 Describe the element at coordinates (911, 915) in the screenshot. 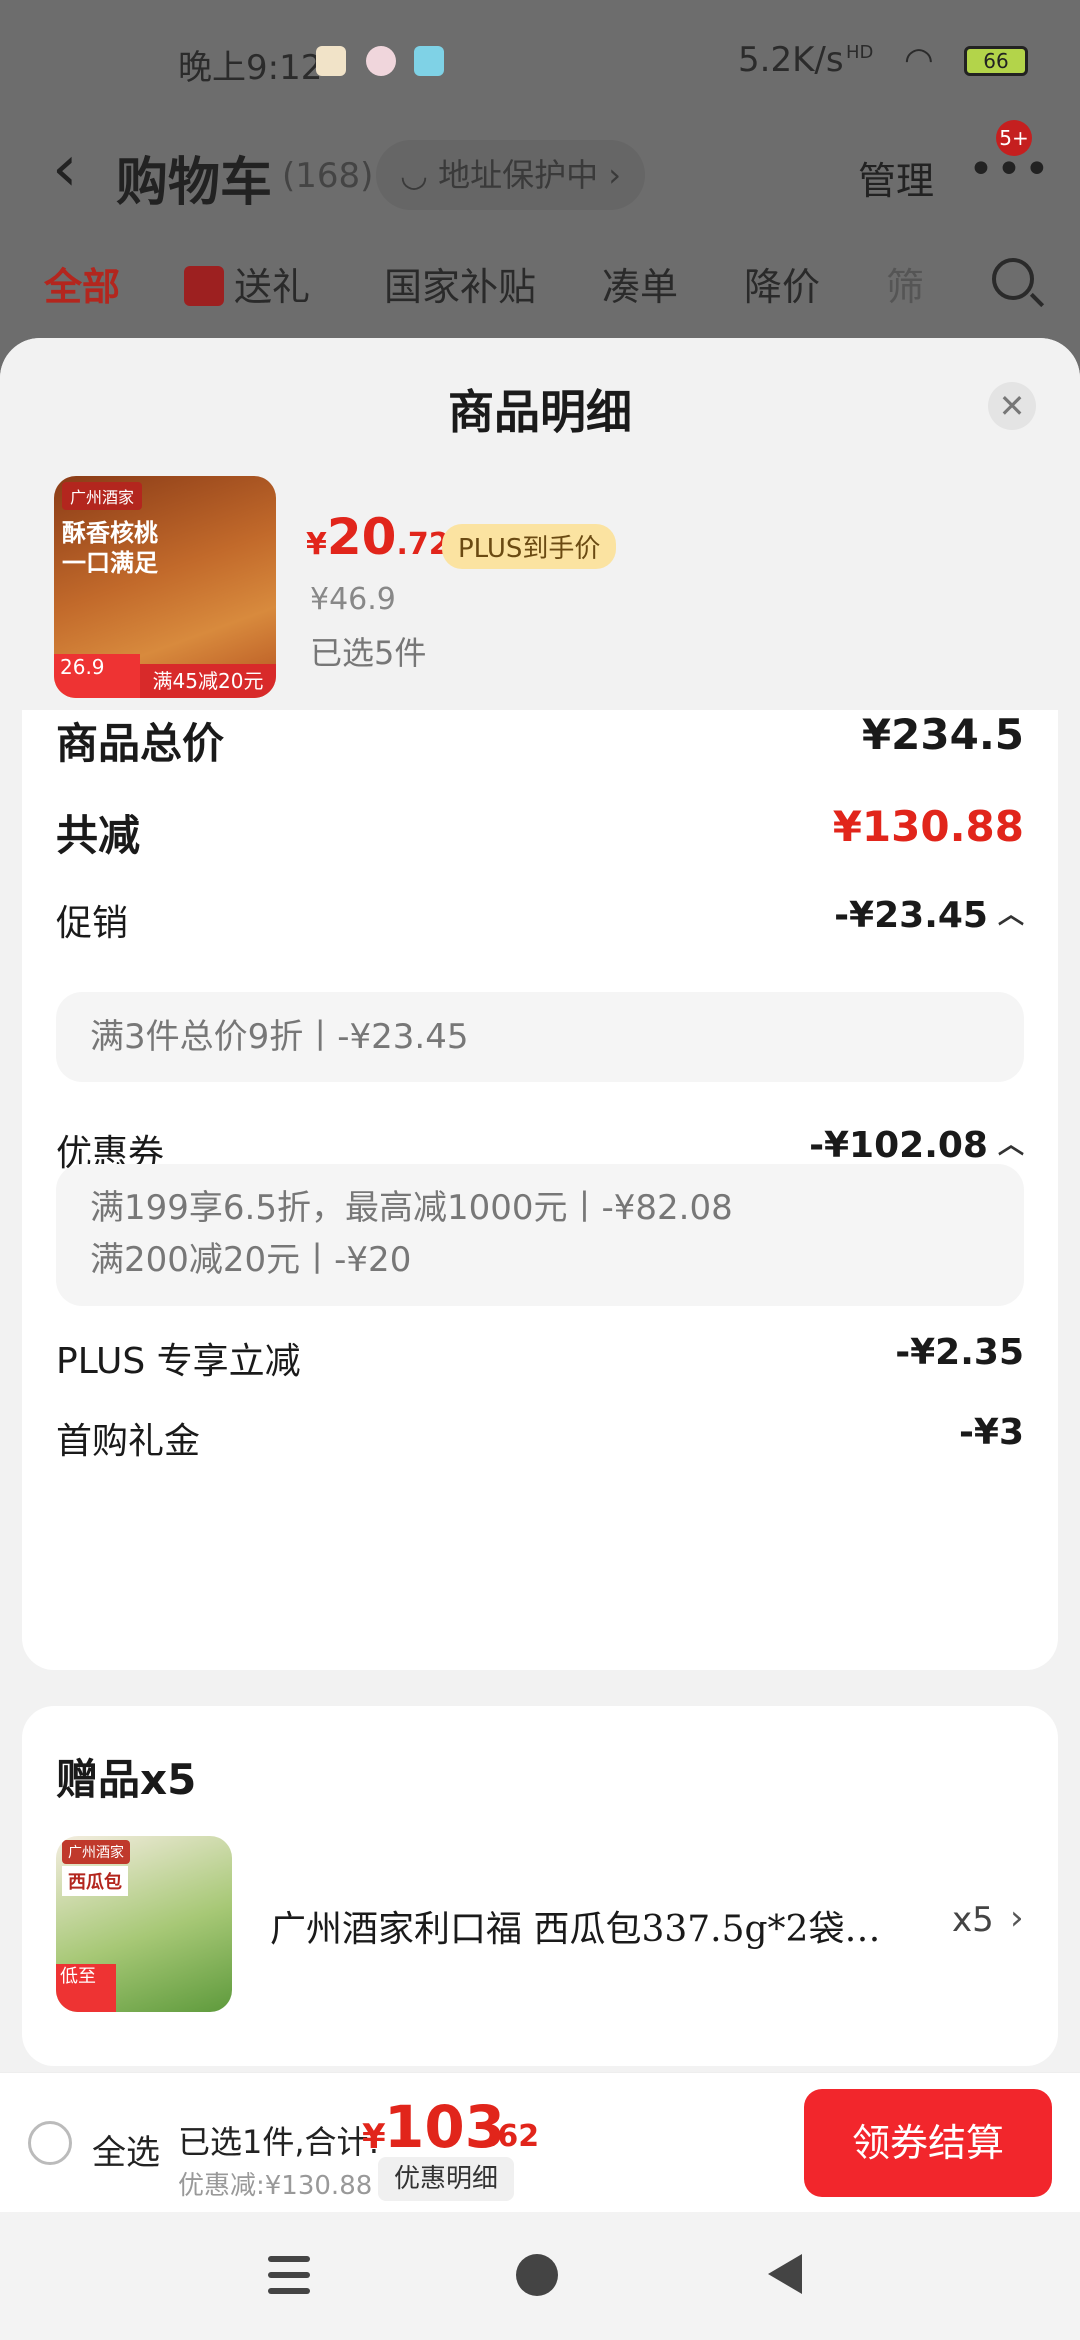

I see `promo-value-text: -¥23.45` at that location.